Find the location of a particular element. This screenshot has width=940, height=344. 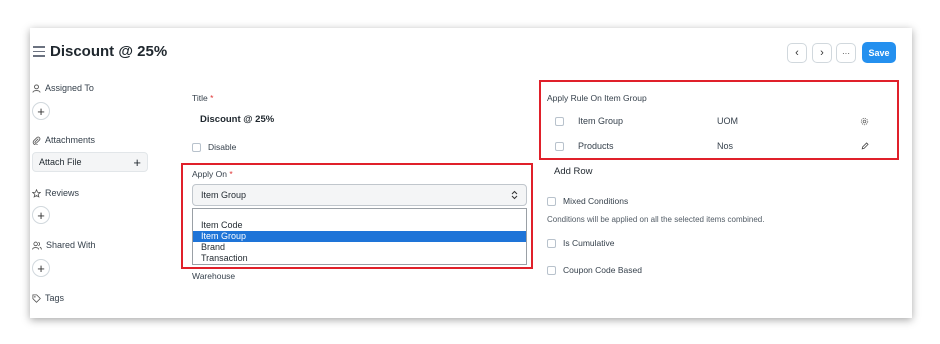

disable-checkbox-row: Disable is located at coordinates (214, 147).